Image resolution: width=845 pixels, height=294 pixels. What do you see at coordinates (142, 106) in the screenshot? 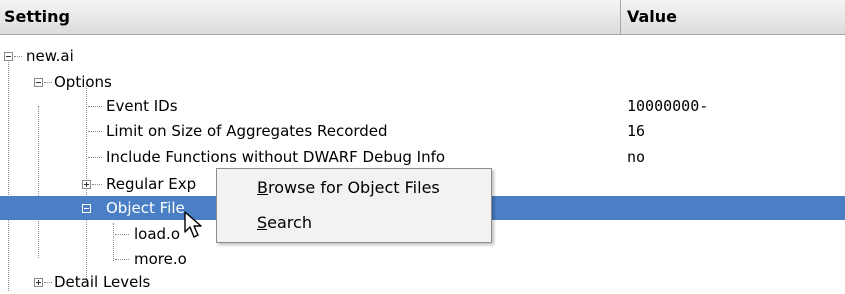
I see `tree-label-event-ids: Event IDs` at bounding box center [142, 106].